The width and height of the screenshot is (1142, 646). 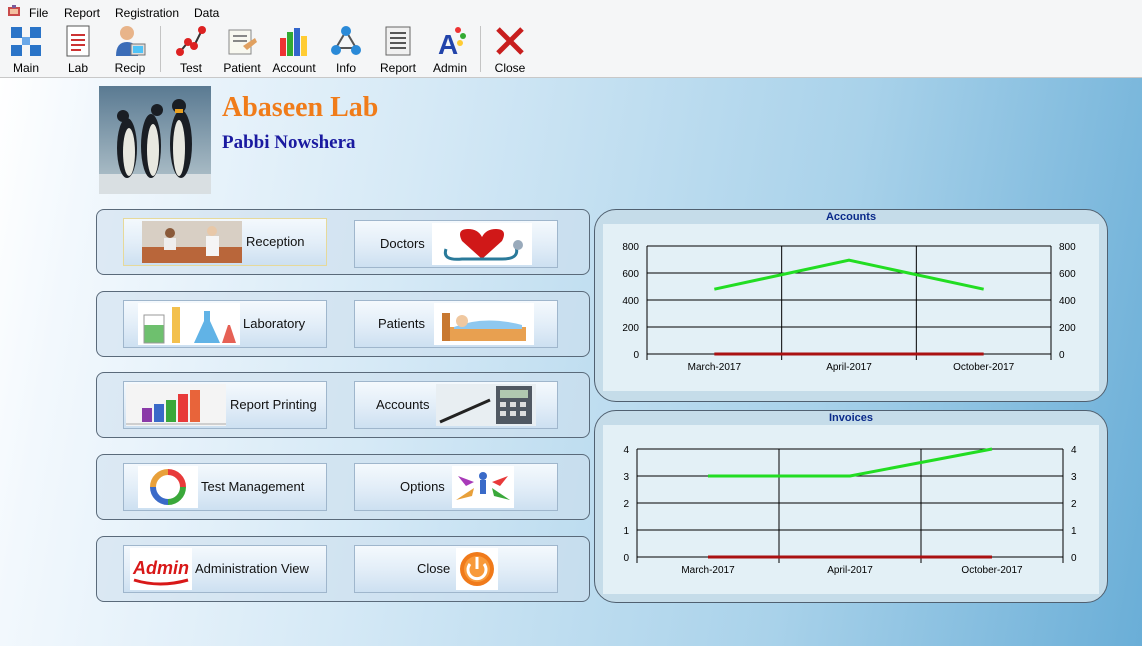 I want to click on toolbar-admin-button: A Admin, so click(x=450, y=50).